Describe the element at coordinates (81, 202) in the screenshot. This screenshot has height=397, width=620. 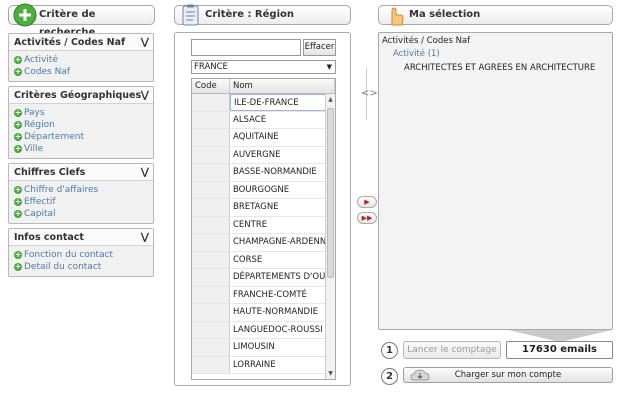
I see `sidebar-item-effectif: + Effectif` at that location.